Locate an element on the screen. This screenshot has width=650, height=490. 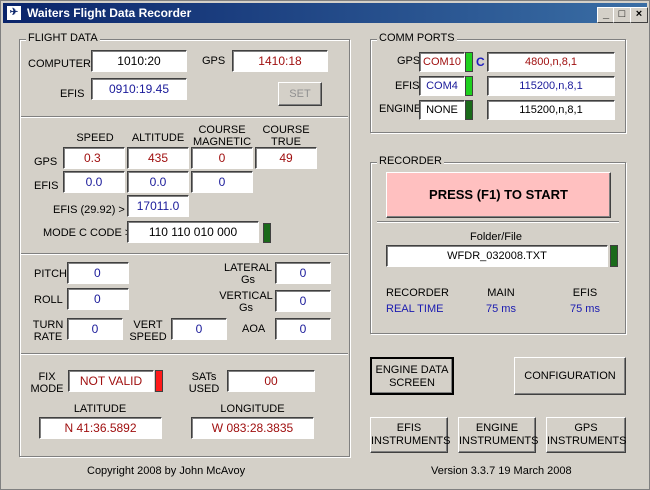
roll-field: 0 is located at coordinates (98, 299).